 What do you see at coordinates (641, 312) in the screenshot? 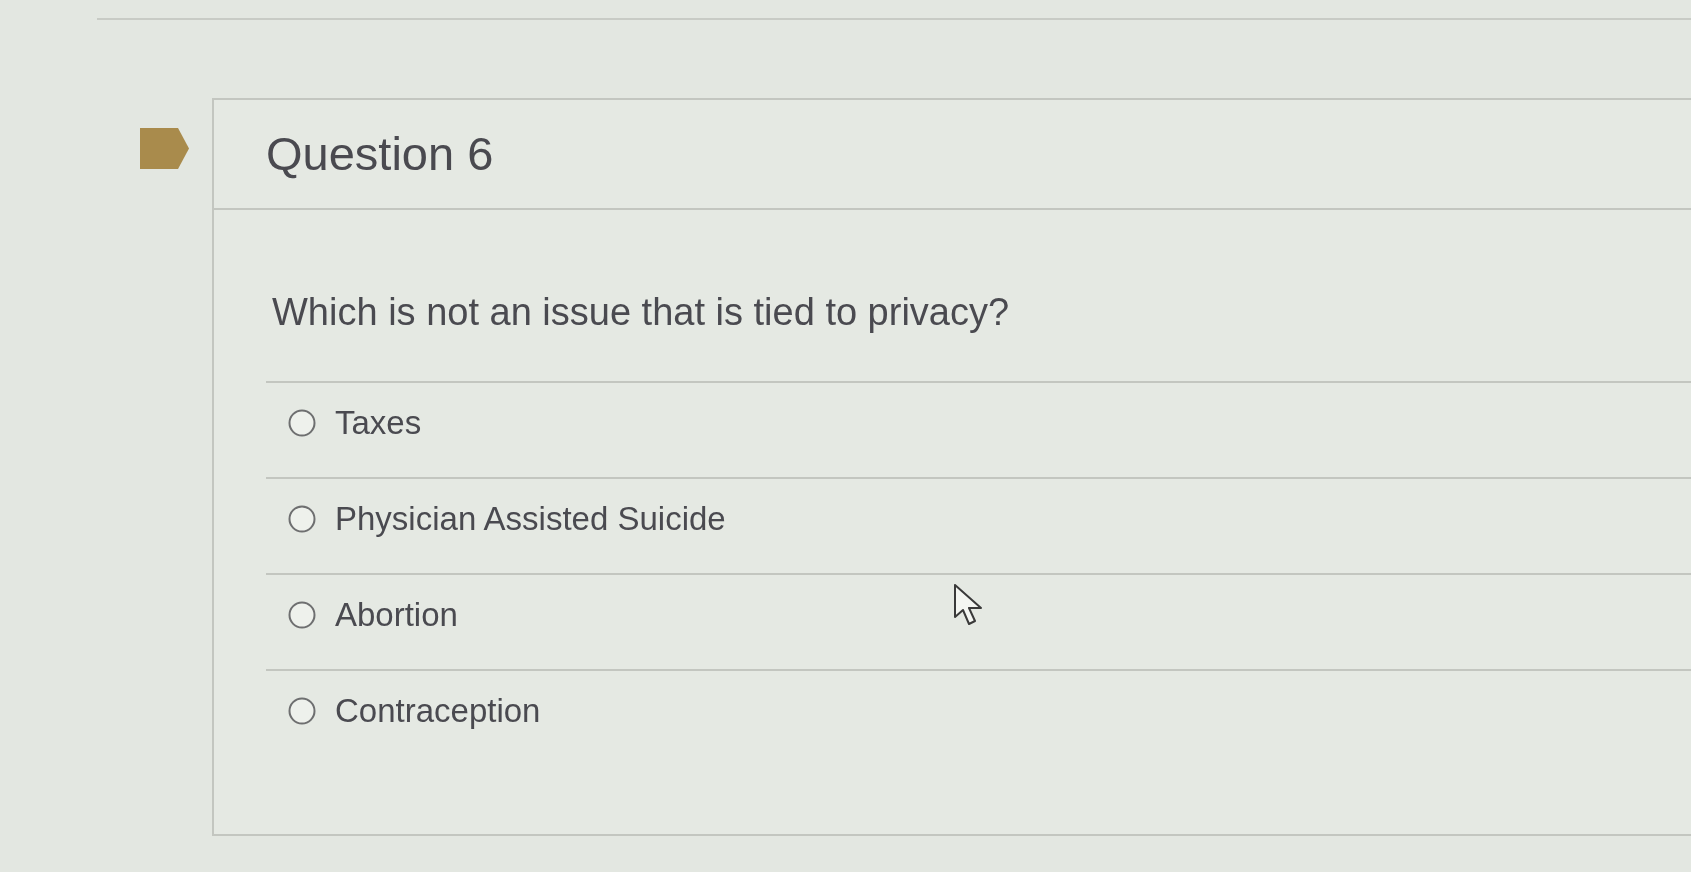
I see `question-text: Which is not an issue that is tied to privacy?` at bounding box center [641, 312].